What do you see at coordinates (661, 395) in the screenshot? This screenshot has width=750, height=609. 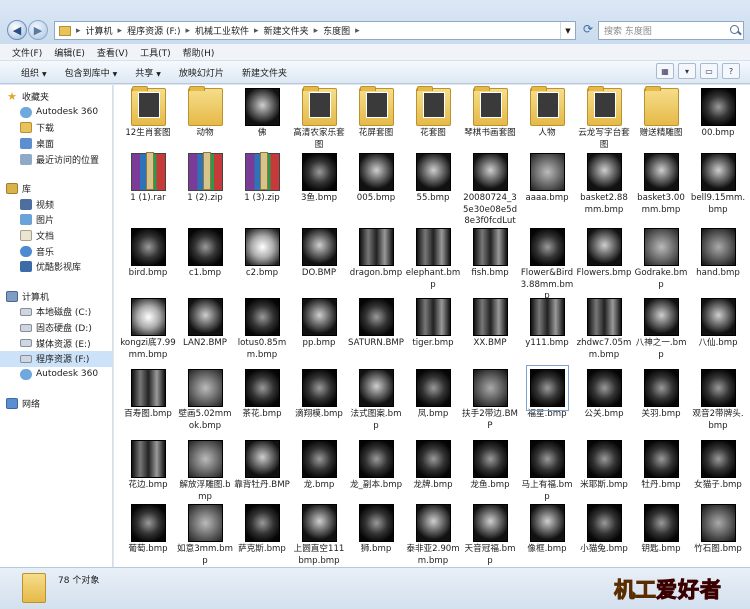 I see `file-item: 关羽.bmp` at bounding box center [661, 395].